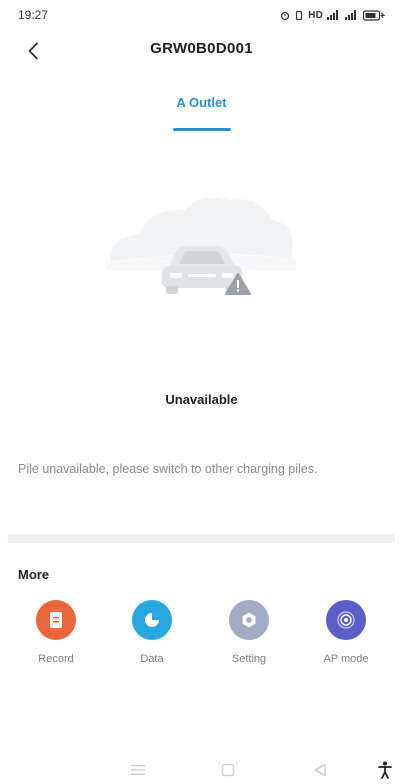 Image resolution: width=403 pixels, height=784 pixels. What do you see at coordinates (299, 15) in the screenshot?
I see `vibrate-icon` at bounding box center [299, 15].